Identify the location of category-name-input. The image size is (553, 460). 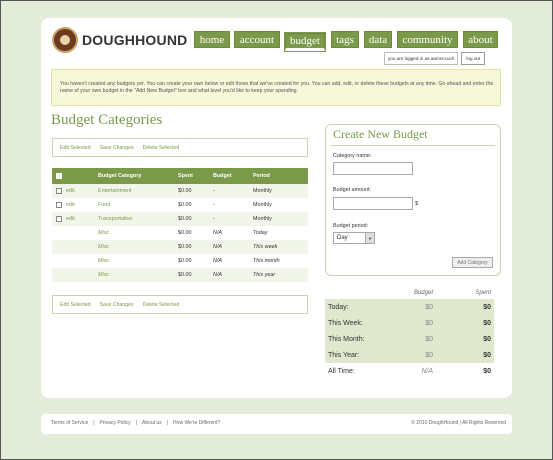
(373, 168).